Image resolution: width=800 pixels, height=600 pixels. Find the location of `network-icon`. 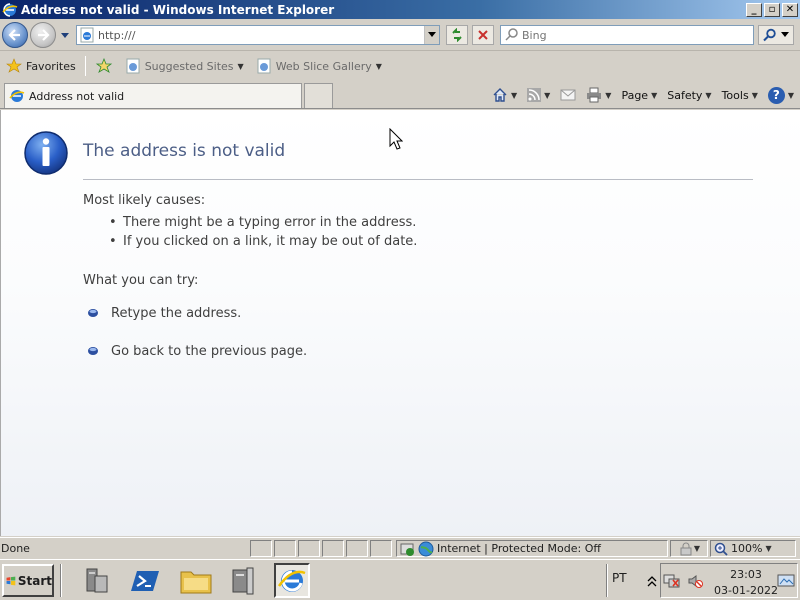

network-icon is located at coordinates (672, 581).